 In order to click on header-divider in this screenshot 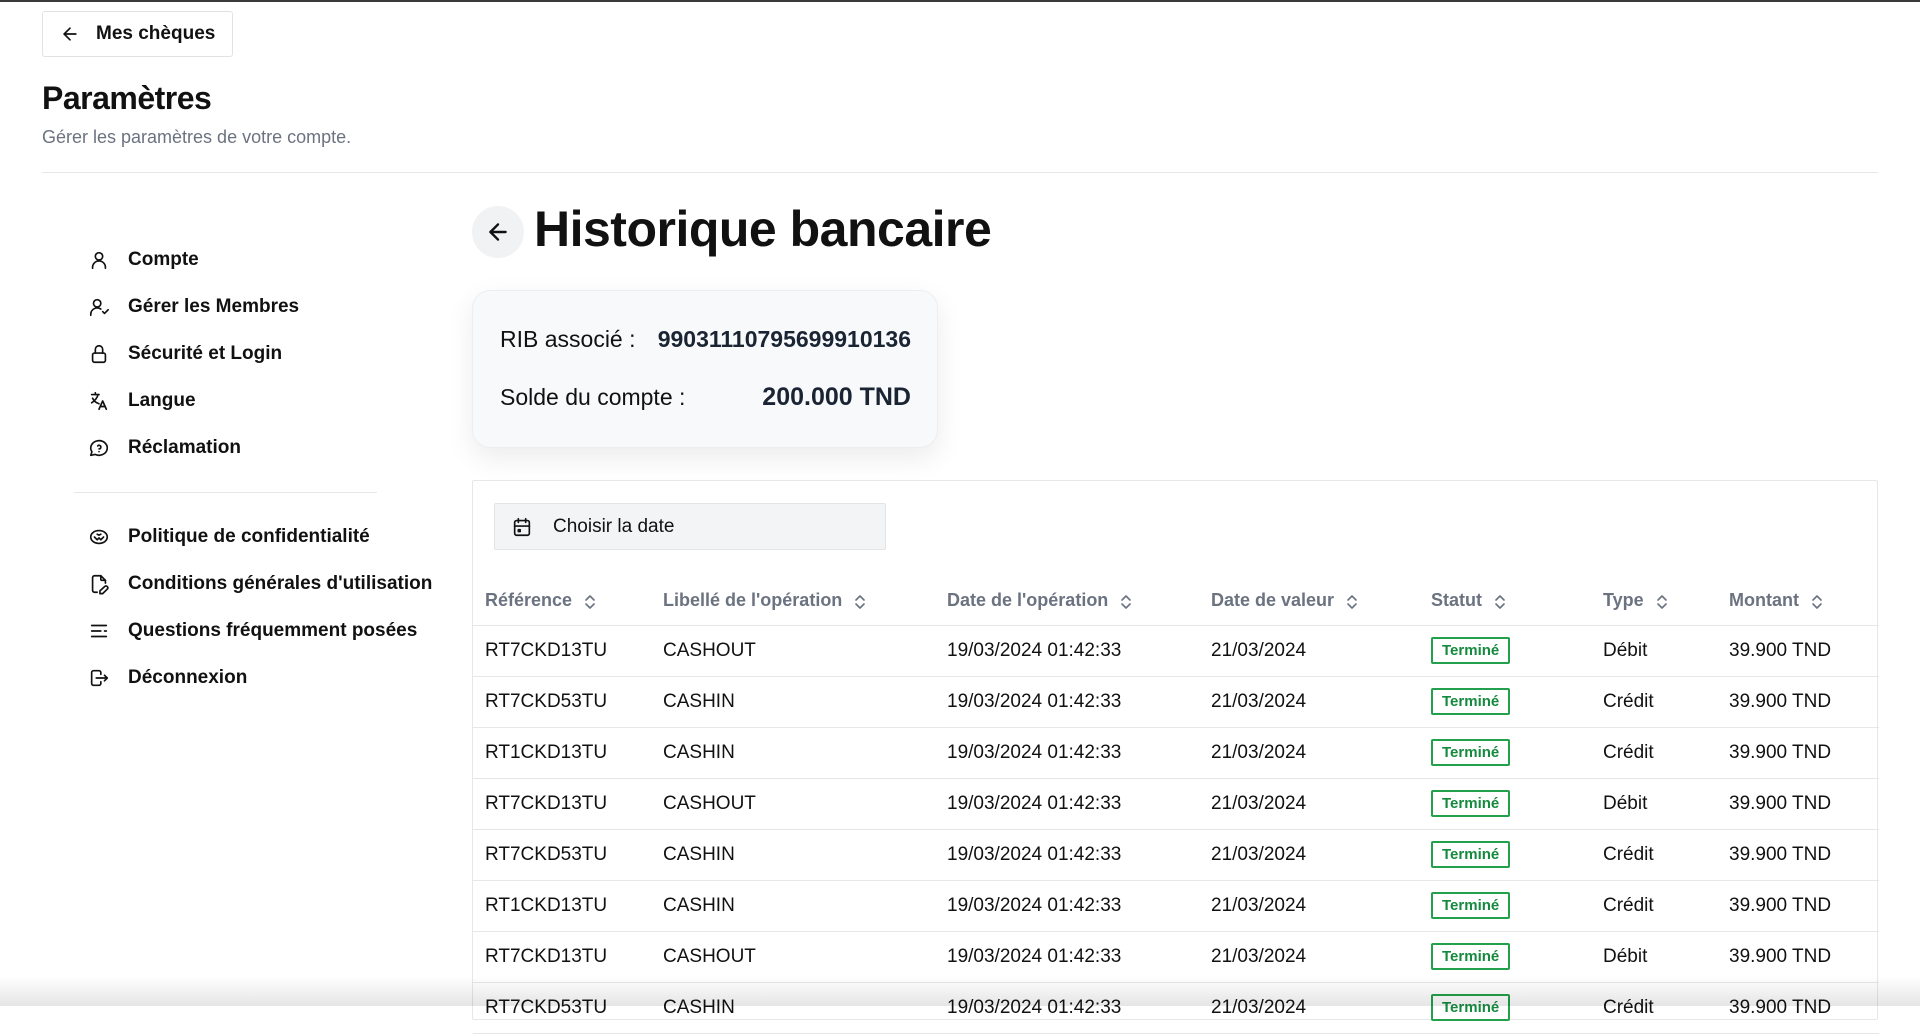, I will do `click(960, 172)`.